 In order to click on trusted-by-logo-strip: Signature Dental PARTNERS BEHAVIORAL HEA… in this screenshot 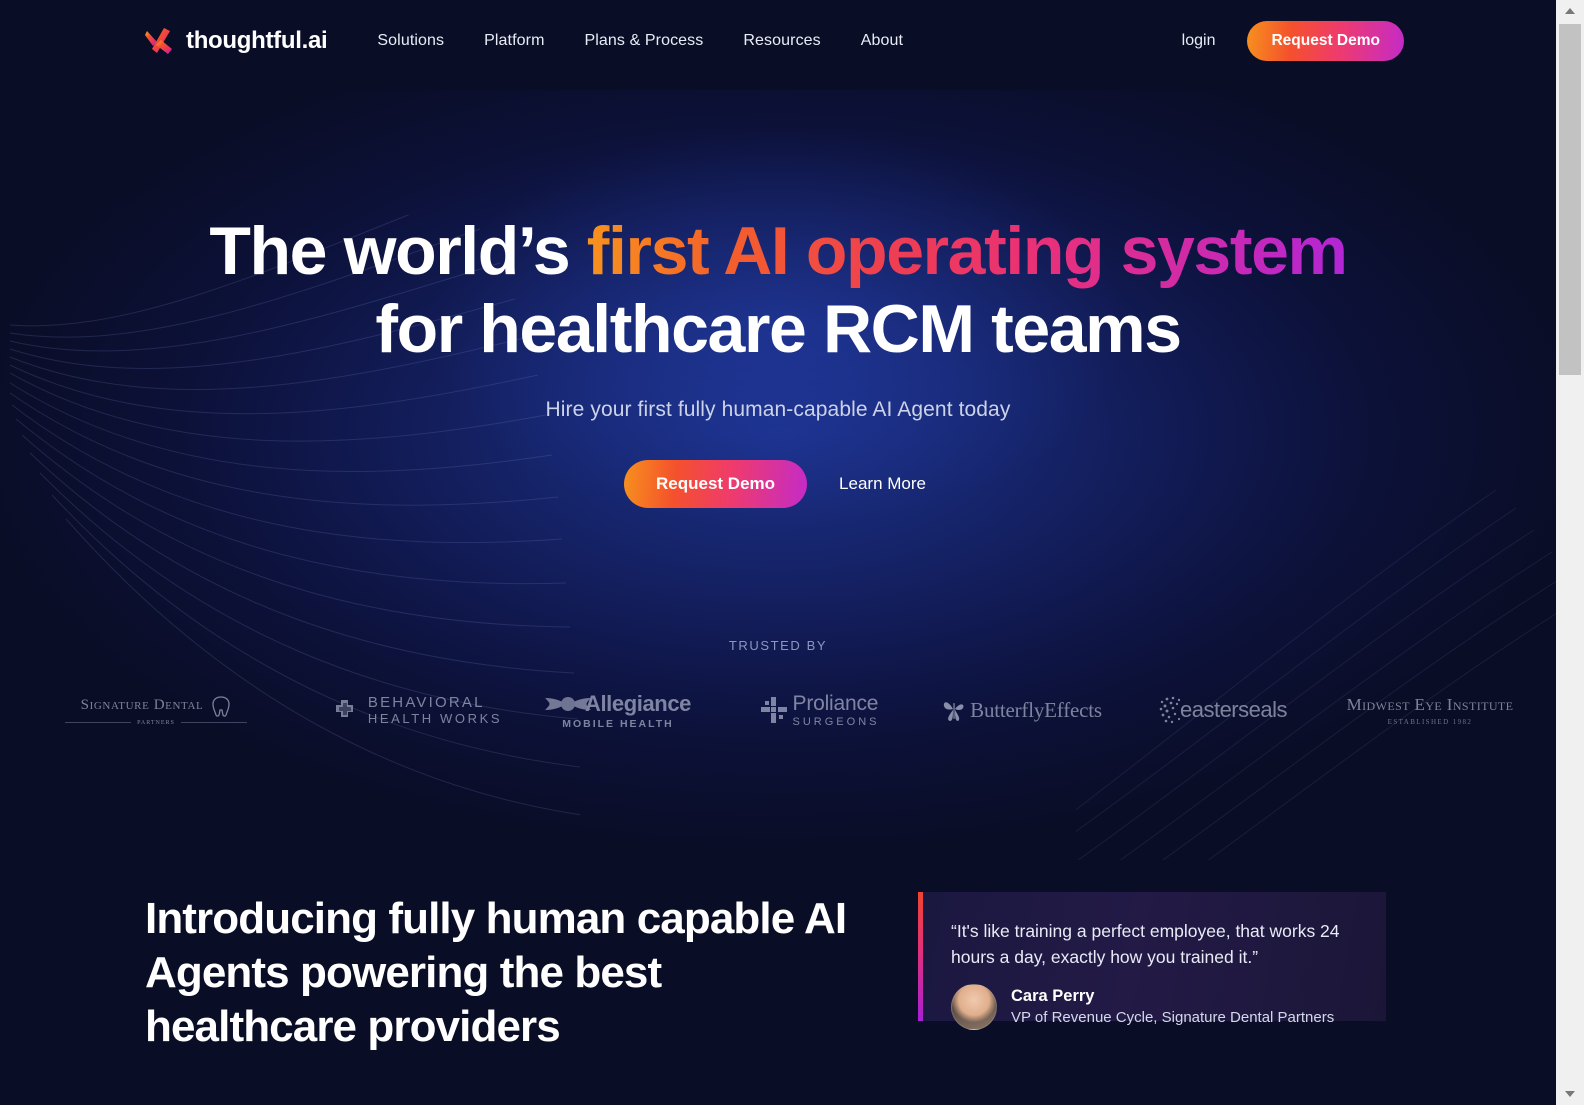, I will do `click(778, 710)`.